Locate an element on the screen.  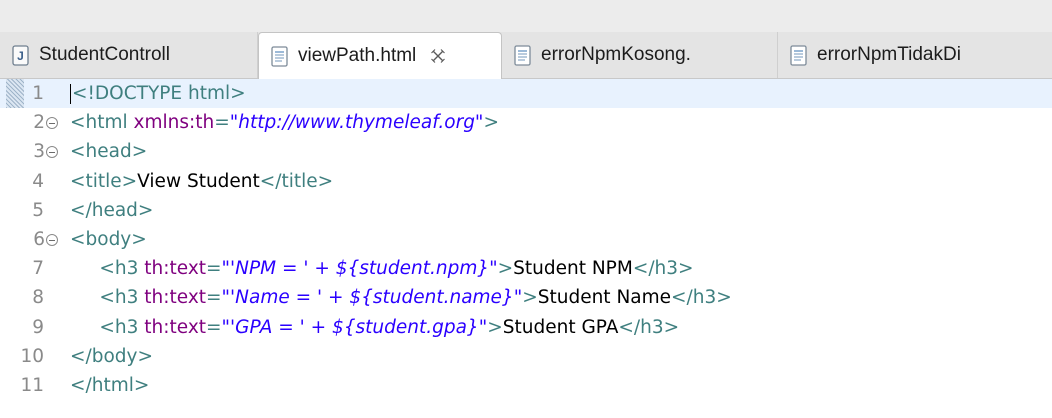
code-token: <title> is located at coordinates (104, 181).